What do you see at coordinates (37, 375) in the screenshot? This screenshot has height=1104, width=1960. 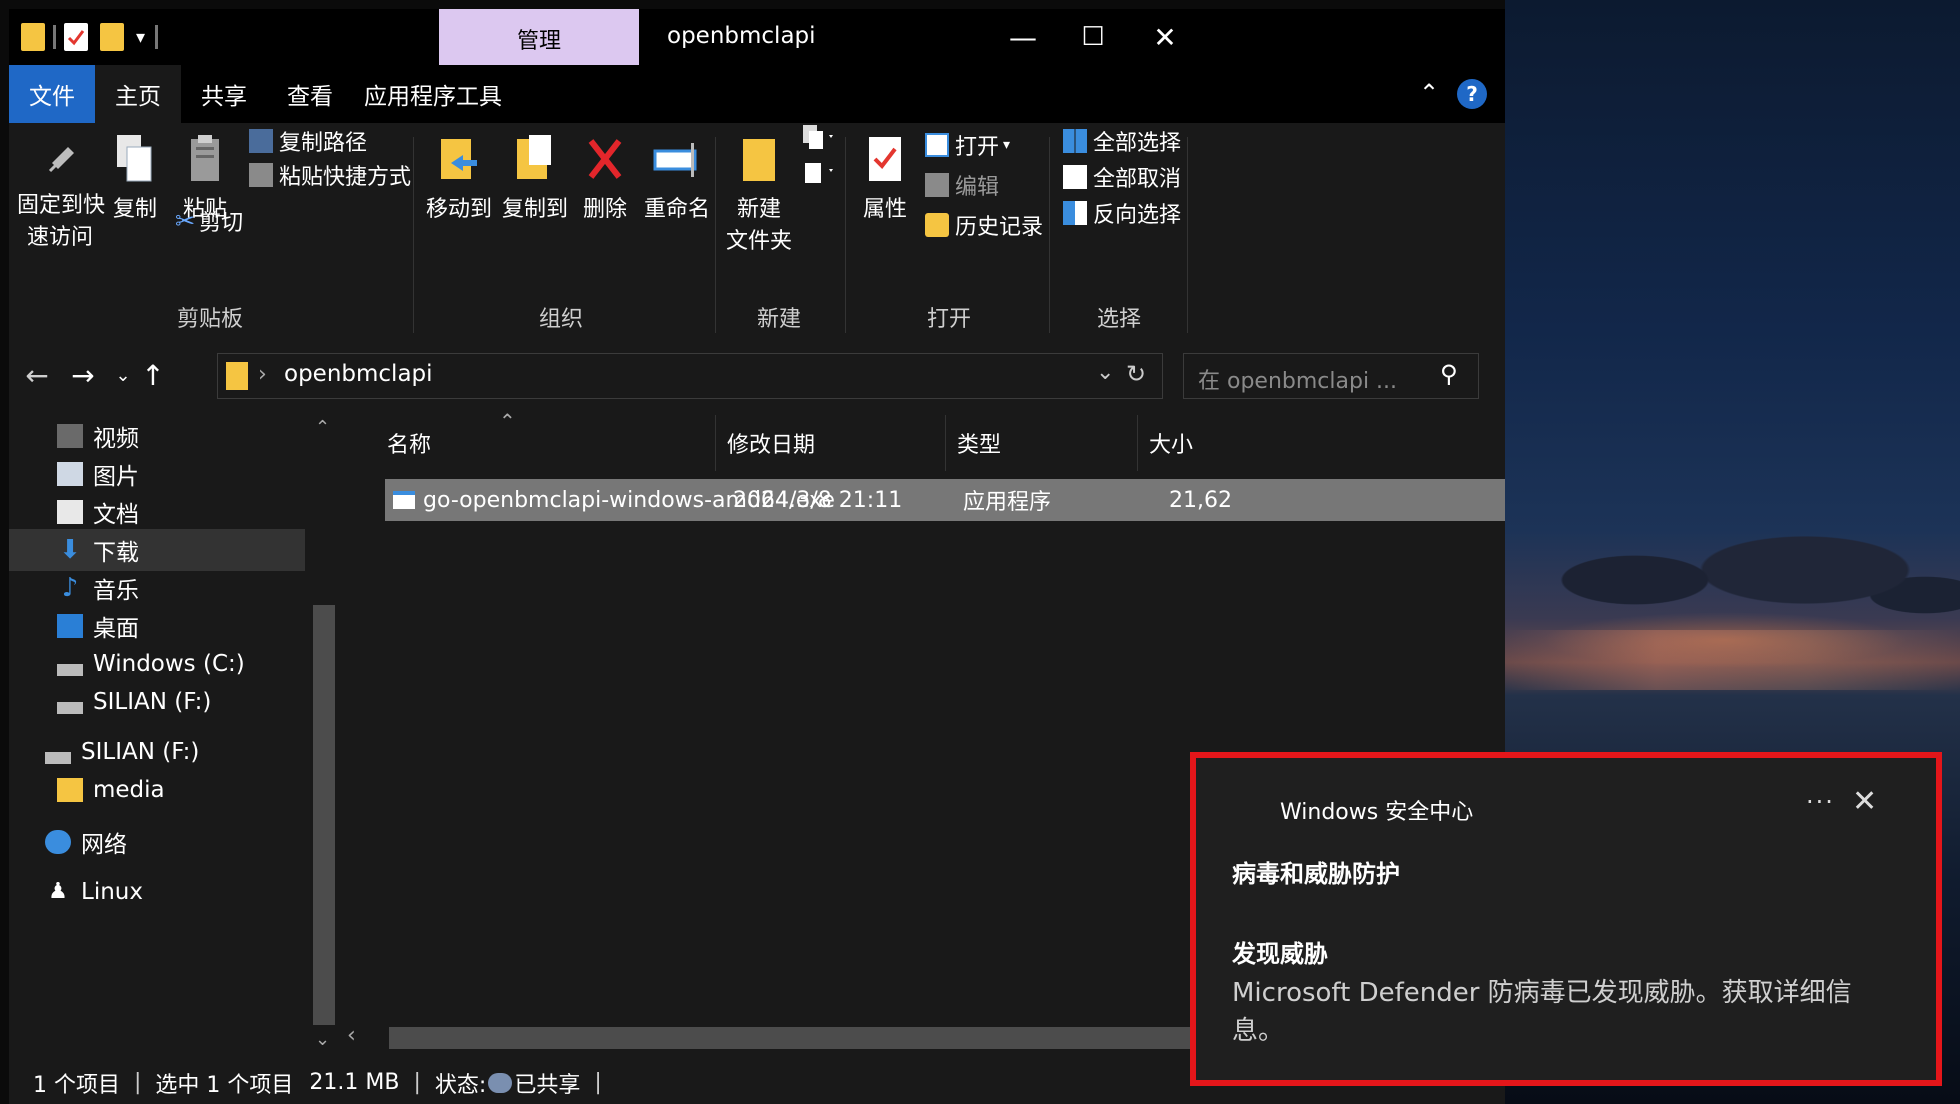 I see `back-arrow-icon: ←` at bounding box center [37, 375].